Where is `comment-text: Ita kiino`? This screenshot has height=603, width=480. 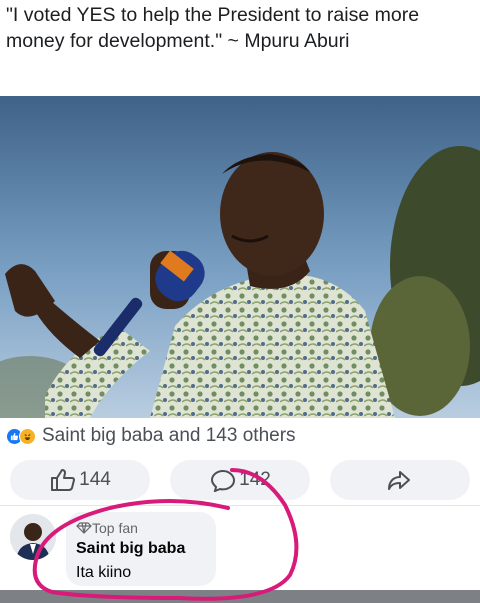
comment-text: Ita kiino is located at coordinates (104, 572).